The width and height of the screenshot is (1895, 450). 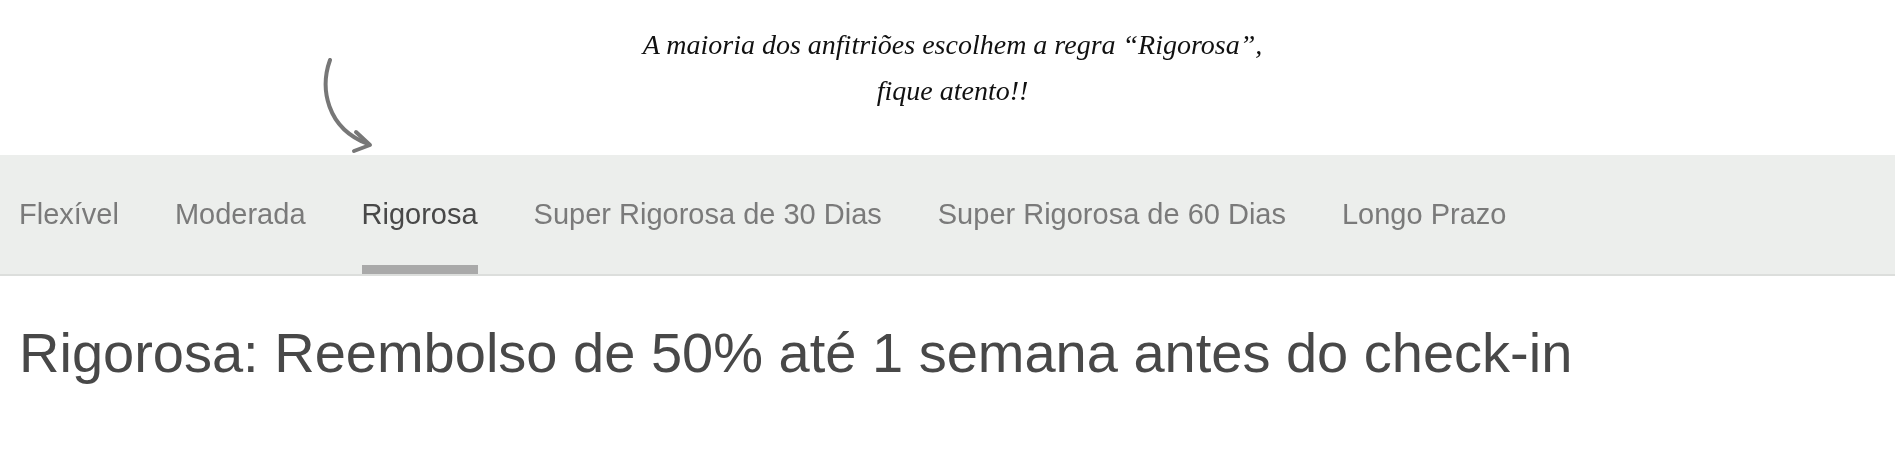 I want to click on annotation-note: A maioria dos anfitriões escolhem a regra “Rigorosa”, fique atento!!, so click(x=952, y=68).